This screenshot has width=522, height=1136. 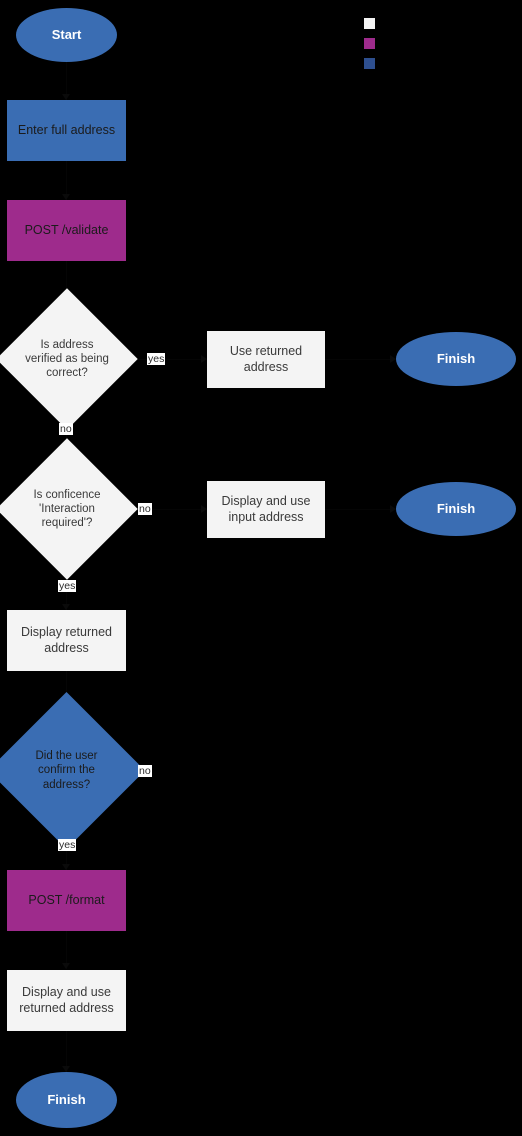 What do you see at coordinates (166, 359) in the screenshot?
I see `connector-verified-yes` at bounding box center [166, 359].